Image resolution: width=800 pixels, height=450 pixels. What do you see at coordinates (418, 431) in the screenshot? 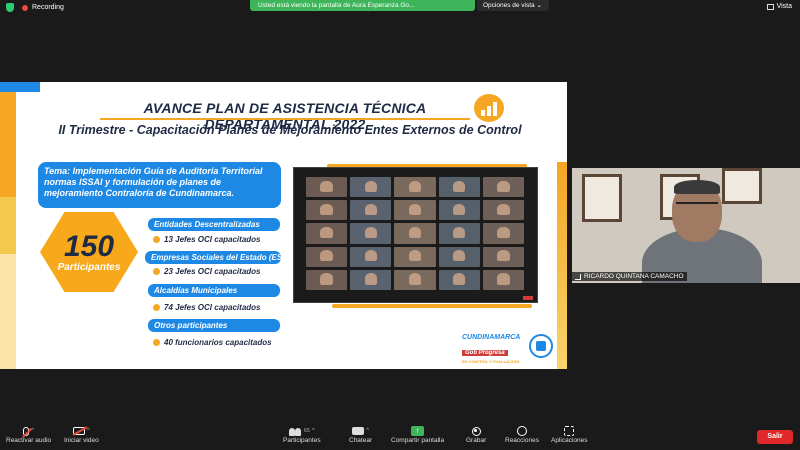
I see `share-screen-icon: ↑` at bounding box center [418, 431].